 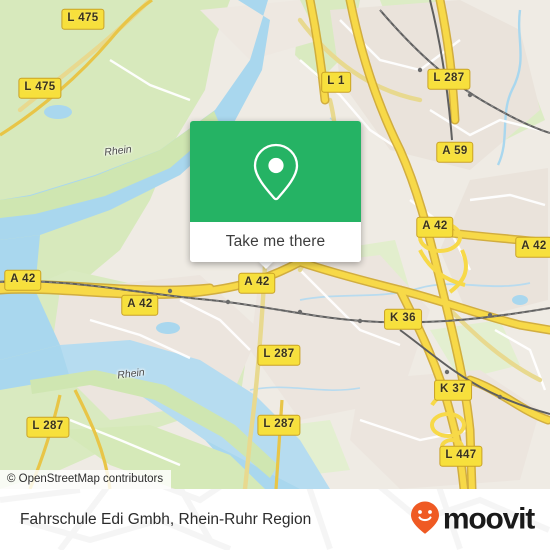 I want to click on popup-footer: Take me there, so click(x=275, y=242).